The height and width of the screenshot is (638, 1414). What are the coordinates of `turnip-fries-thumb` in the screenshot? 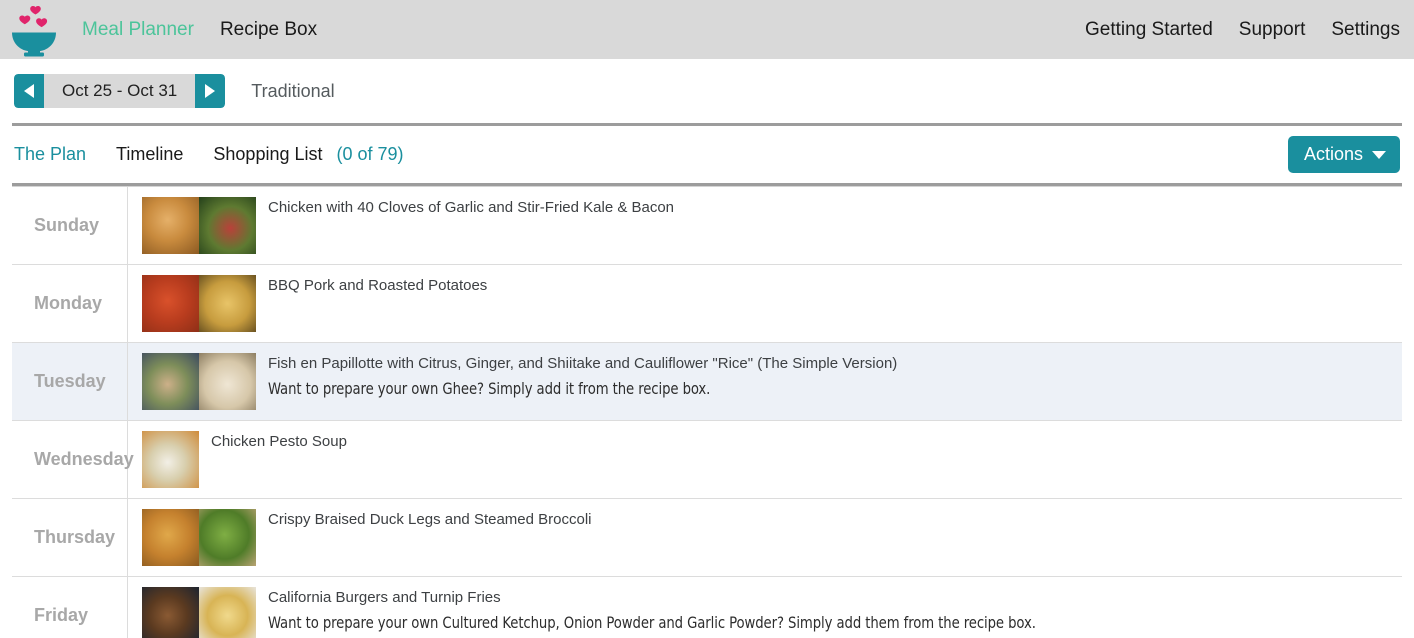 It's located at (227, 612).